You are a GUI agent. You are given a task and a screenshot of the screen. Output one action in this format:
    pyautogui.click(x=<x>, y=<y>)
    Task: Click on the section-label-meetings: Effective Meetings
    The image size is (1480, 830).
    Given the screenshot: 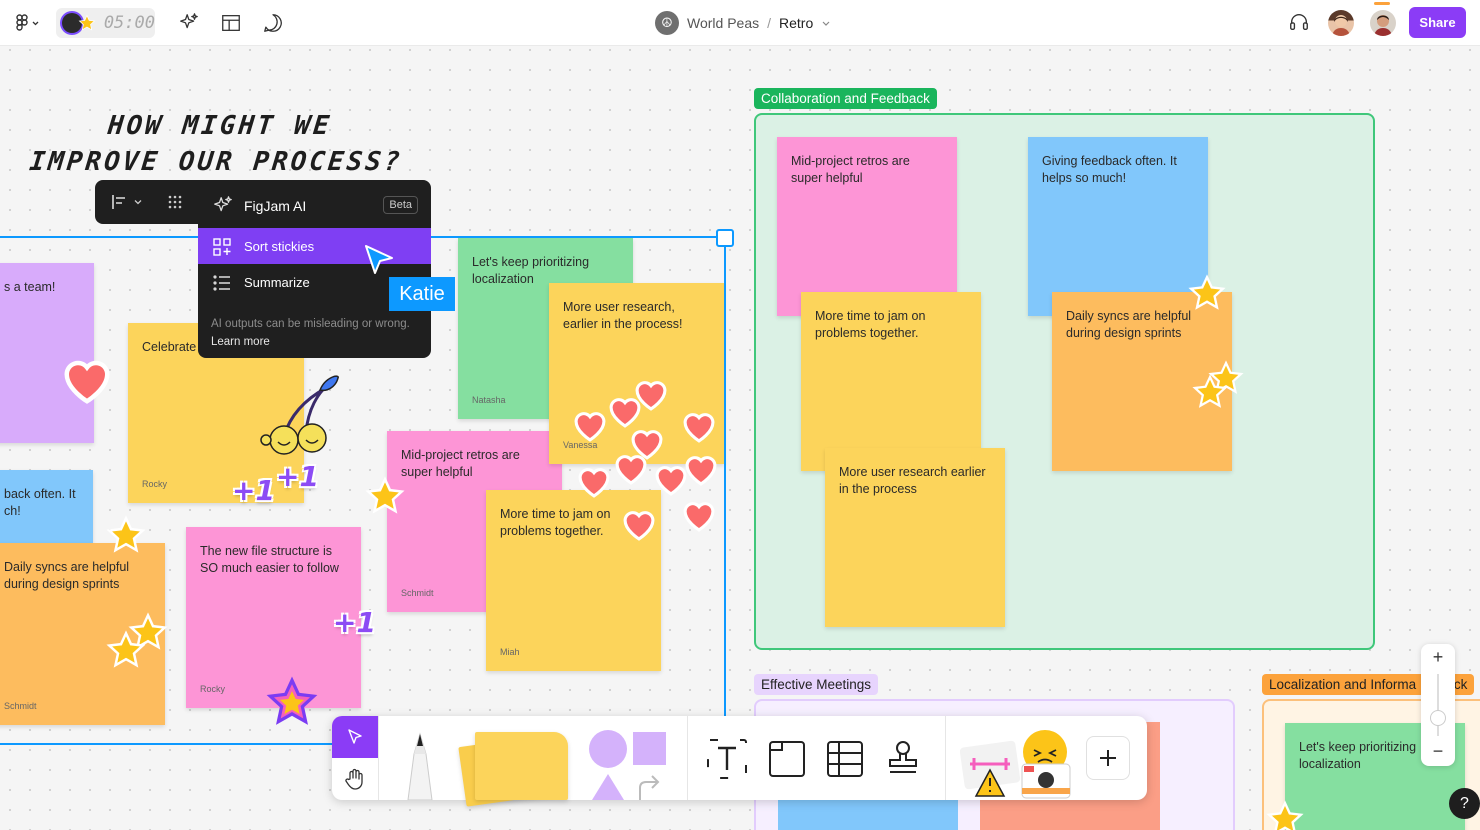 What is the action you would take?
    pyautogui.click(x=816, y=684)
    